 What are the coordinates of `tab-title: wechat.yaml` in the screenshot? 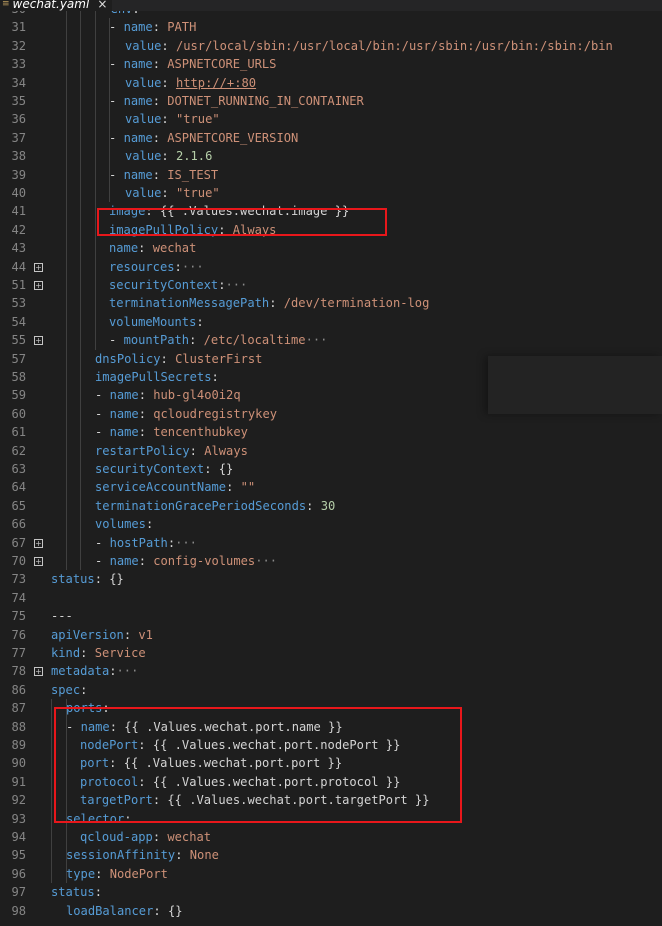 It's located at (51, 5).